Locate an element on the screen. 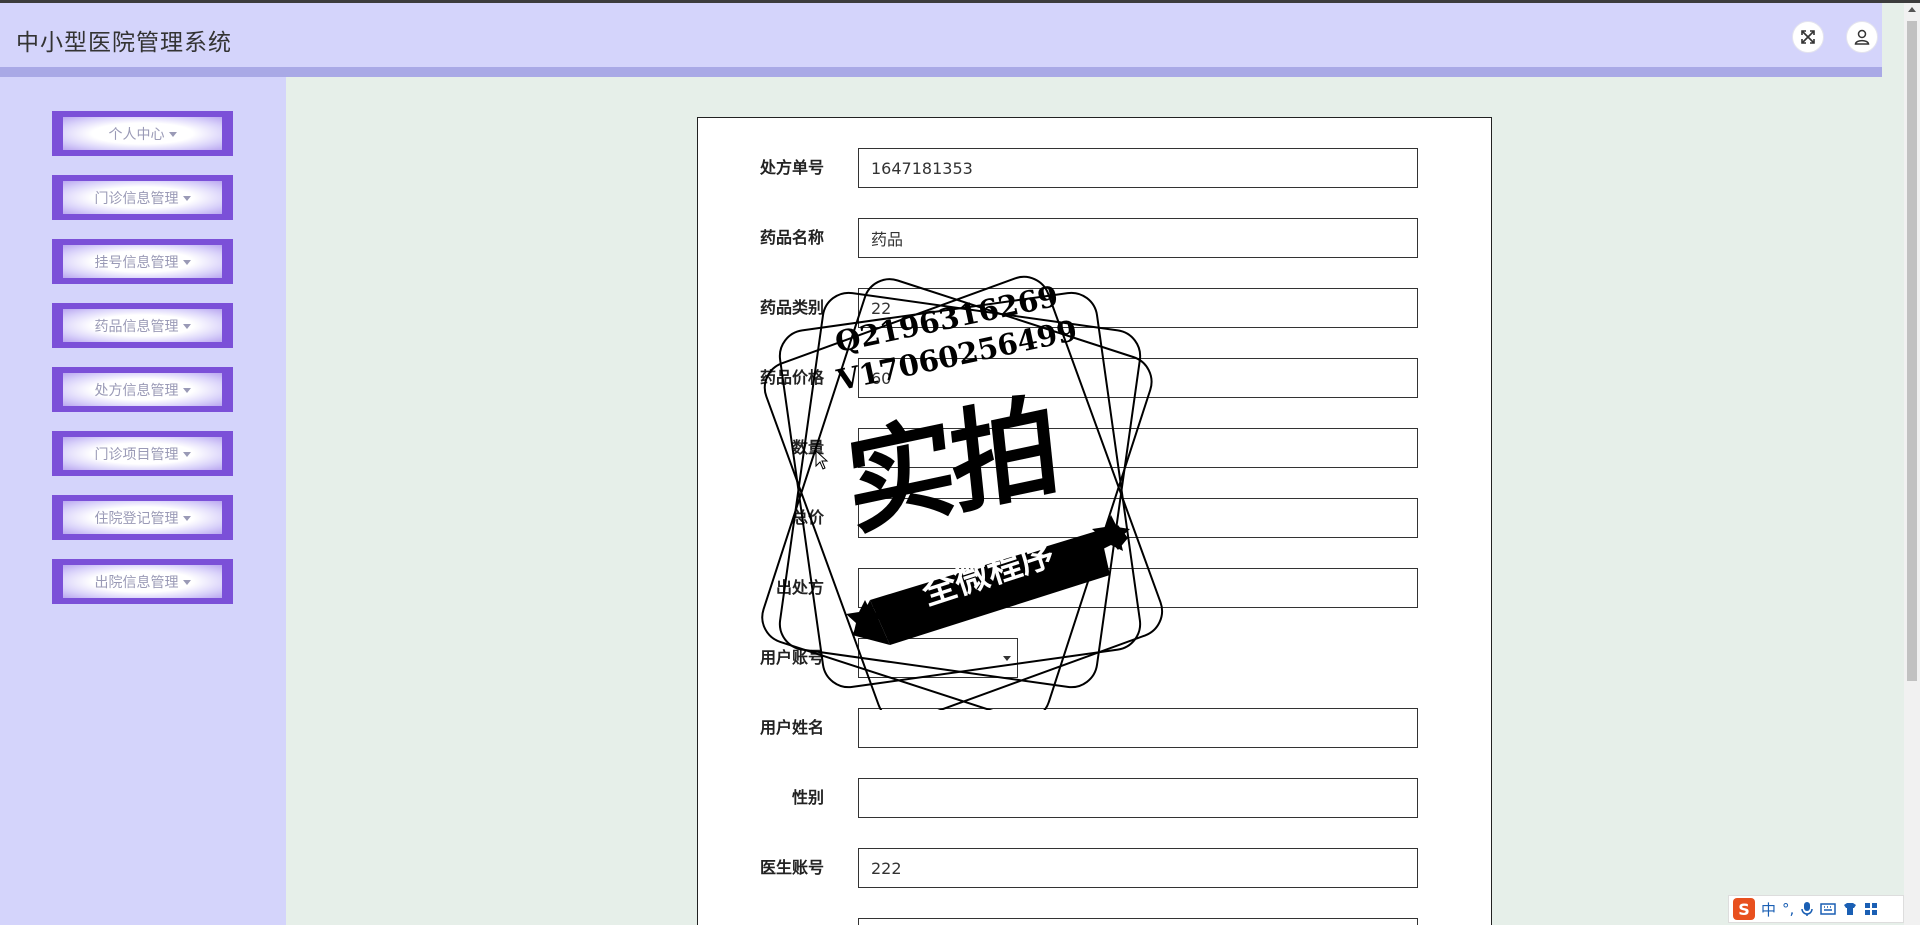  sidebar-item-prescription-info: 处方信息管理 is located at coordinates (142, 389).